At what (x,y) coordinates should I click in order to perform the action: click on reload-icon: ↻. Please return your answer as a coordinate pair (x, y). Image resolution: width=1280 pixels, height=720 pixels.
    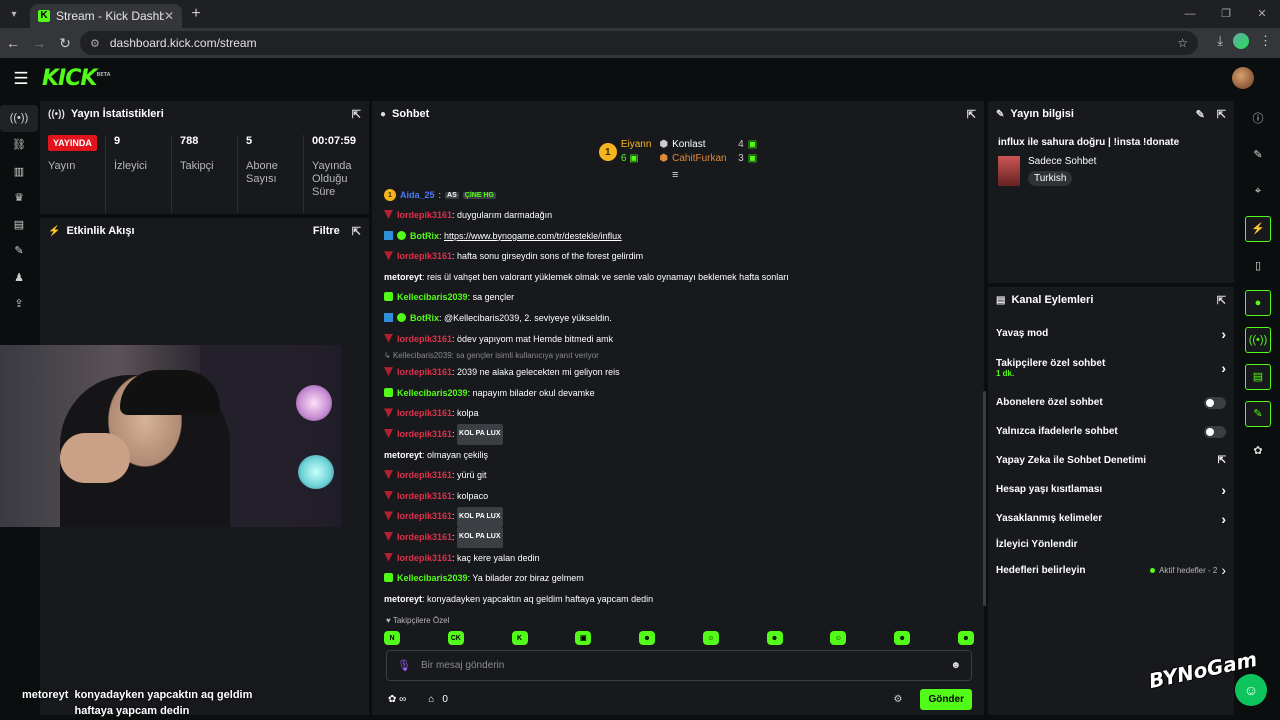
    Looking at the image, I should click on (65, 43).